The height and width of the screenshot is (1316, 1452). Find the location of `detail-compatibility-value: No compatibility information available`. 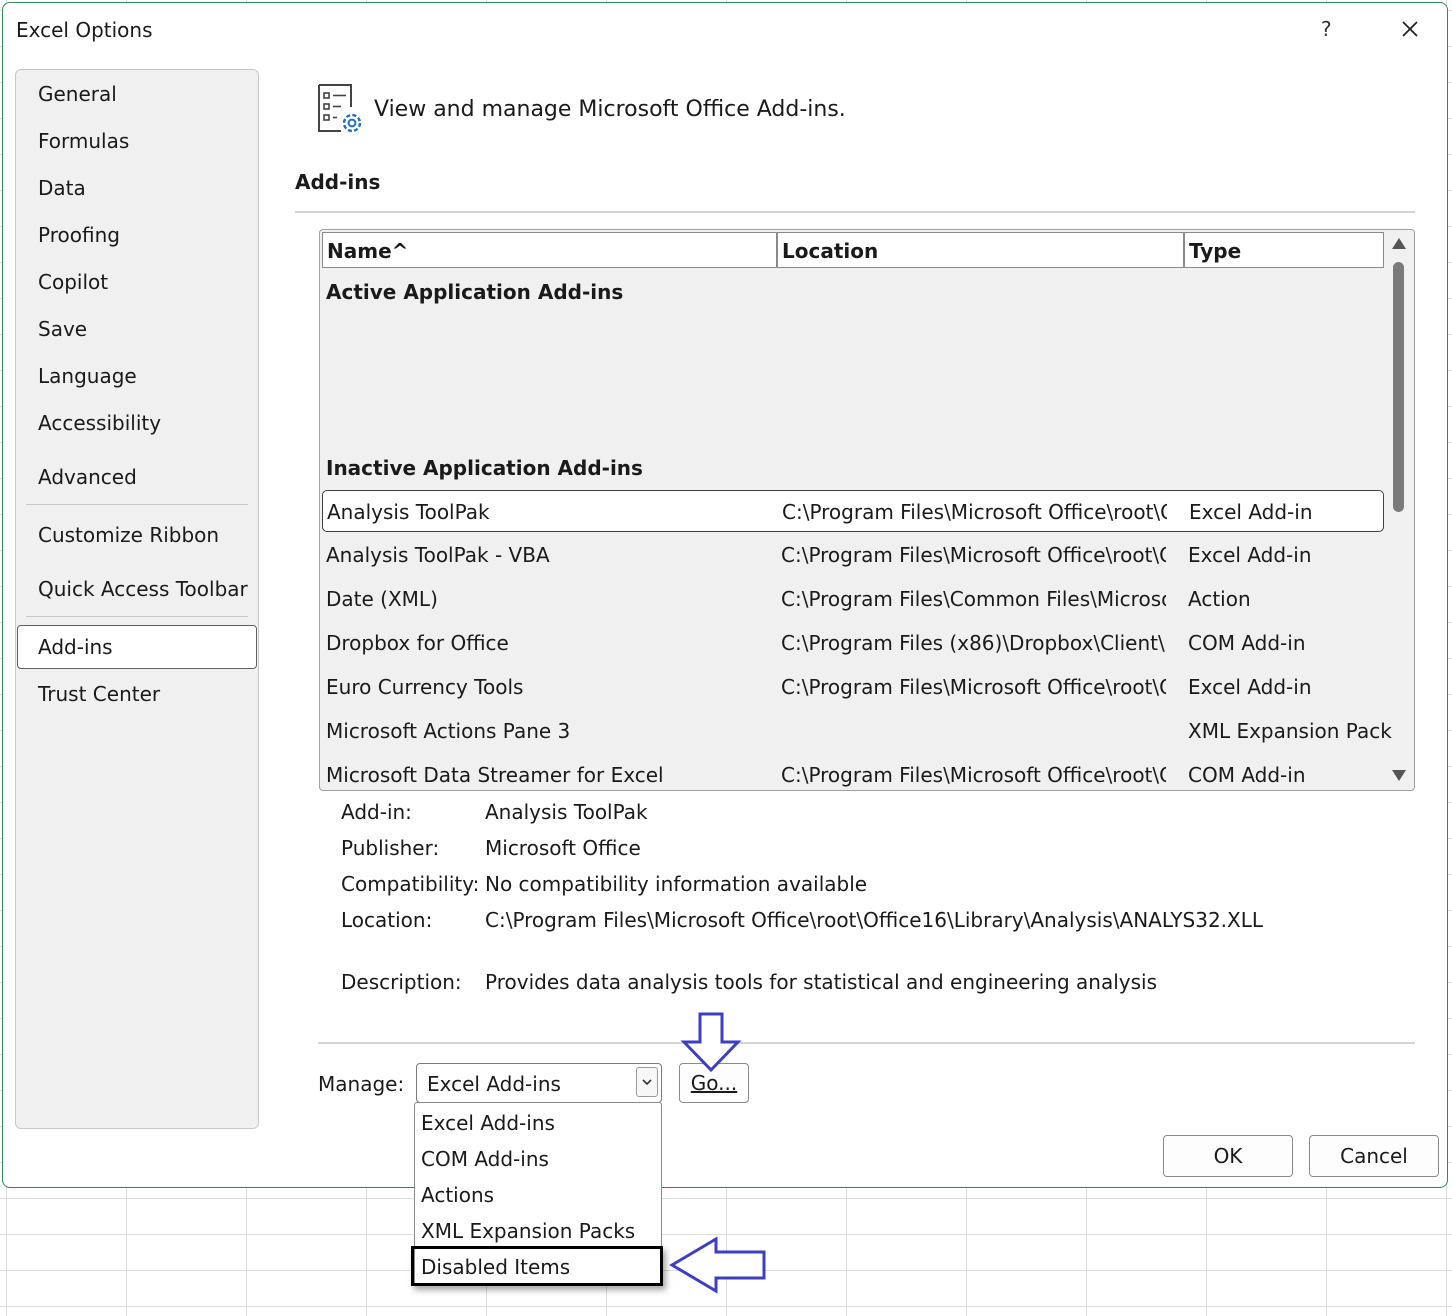

detail-compatibility-value: No compatibility information available is located at coordinates (676, 884).